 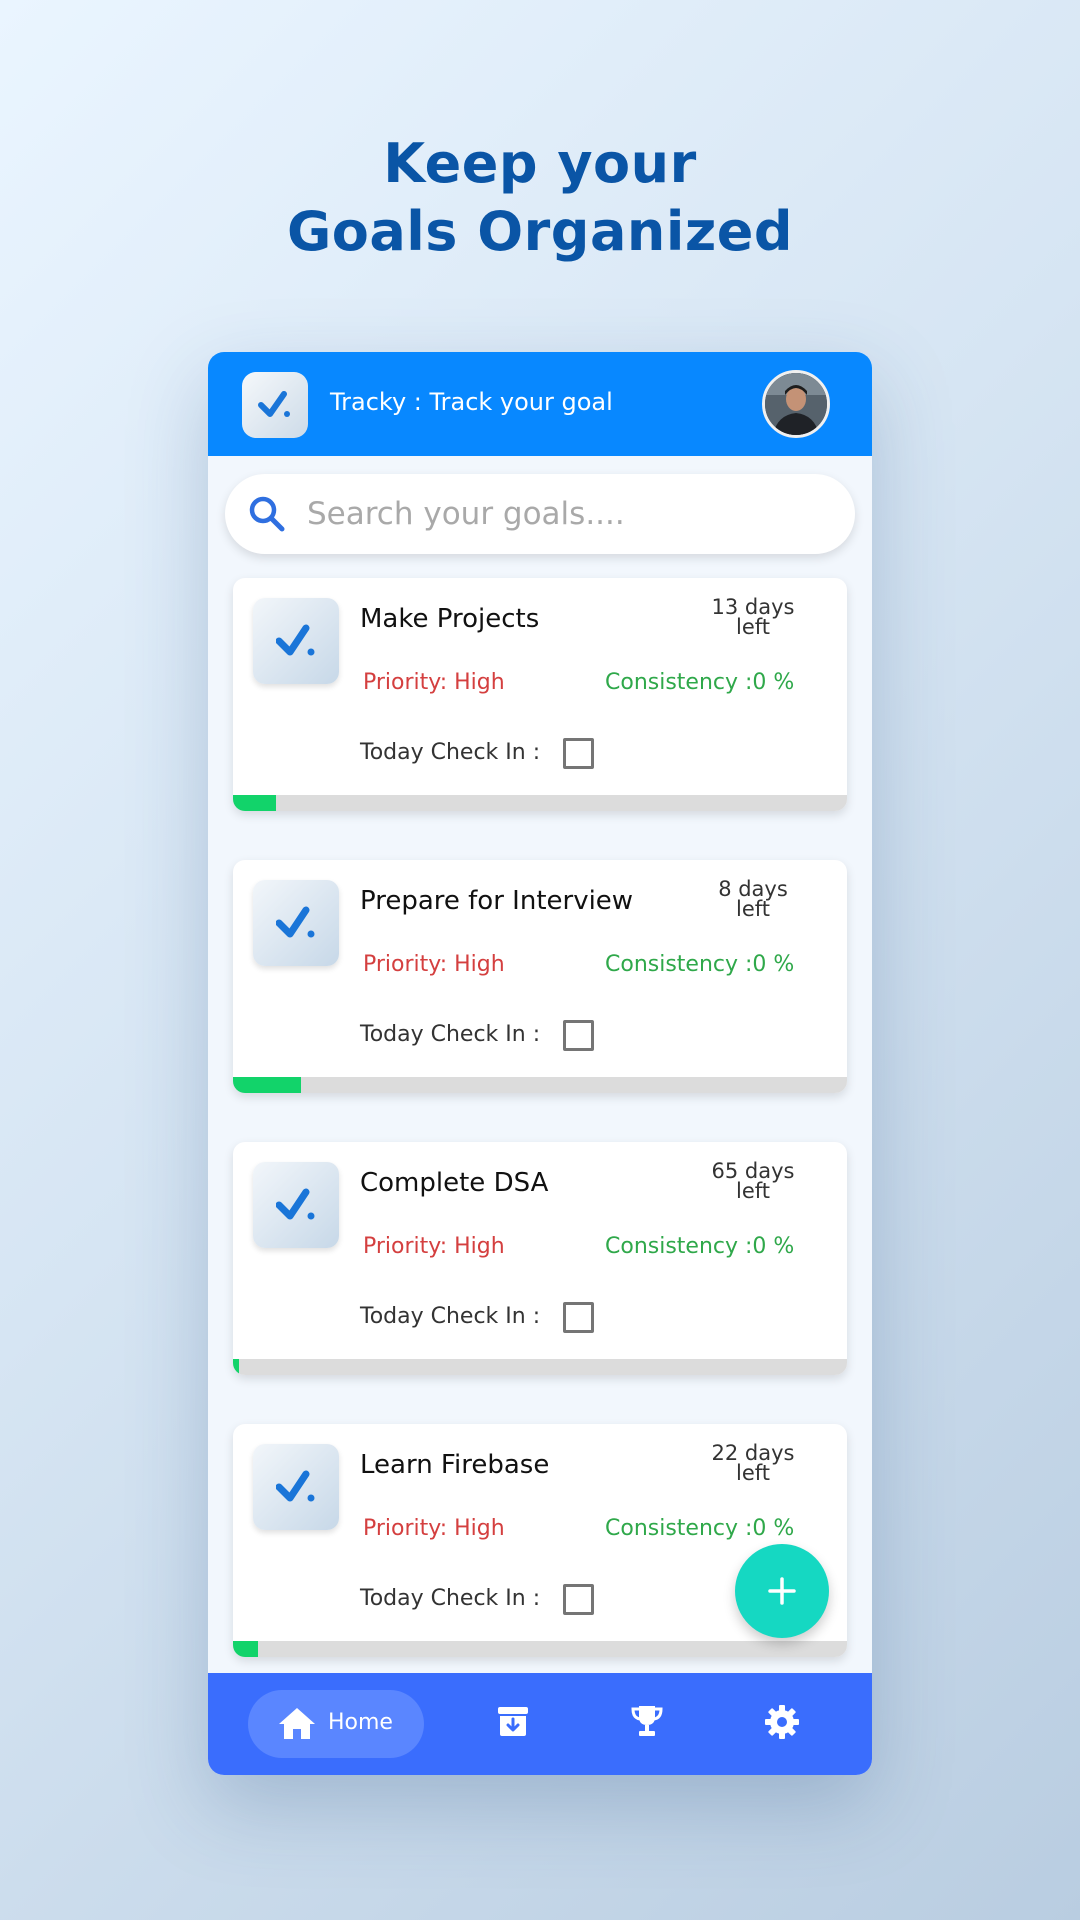 What do you see at coordinates (753, 889) in the screenshot?
I see `days-count: 8 days` at bounding box center [753, 889].